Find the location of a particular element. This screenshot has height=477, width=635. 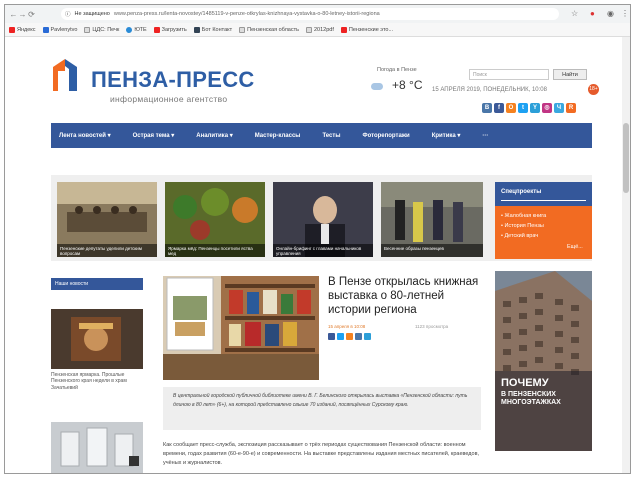

info-icon: ⓘ is located at coordinates (68, 14).